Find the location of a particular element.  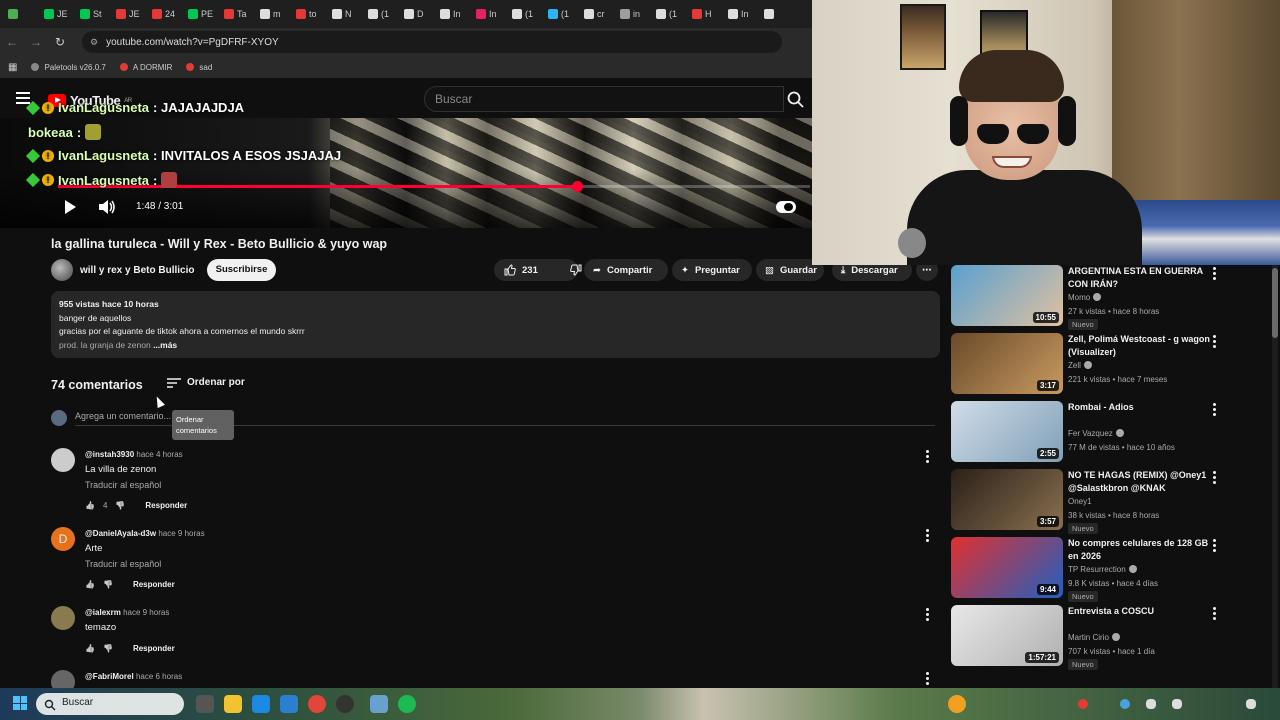

search-icon is located at coordinates (796, 100).